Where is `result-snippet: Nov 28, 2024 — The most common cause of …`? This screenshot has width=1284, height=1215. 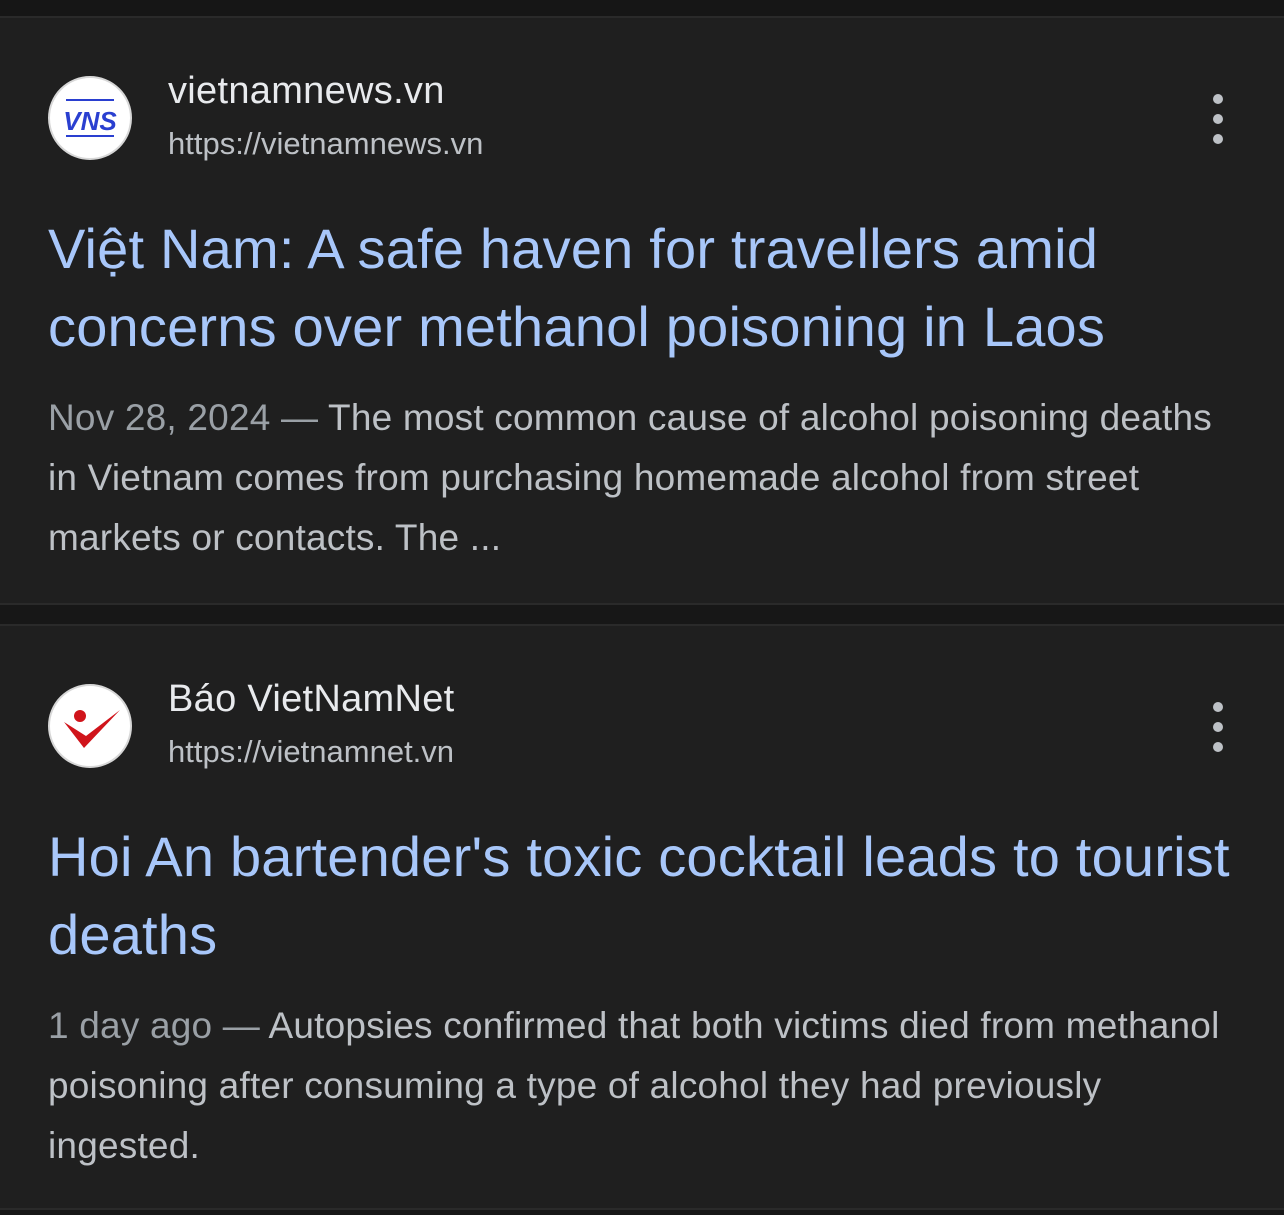 result-snippet: Nov 28, 2024 — The most common cause of … is located at coordinates (648, 478).